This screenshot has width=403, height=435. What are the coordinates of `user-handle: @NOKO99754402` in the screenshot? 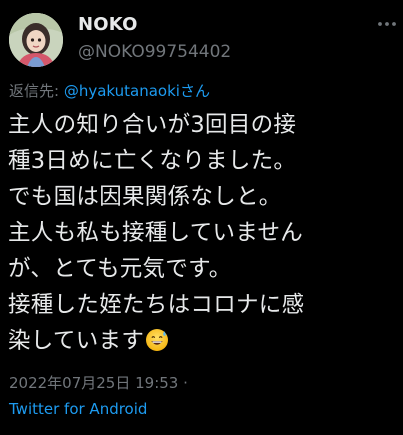 It's located at (154, 52).